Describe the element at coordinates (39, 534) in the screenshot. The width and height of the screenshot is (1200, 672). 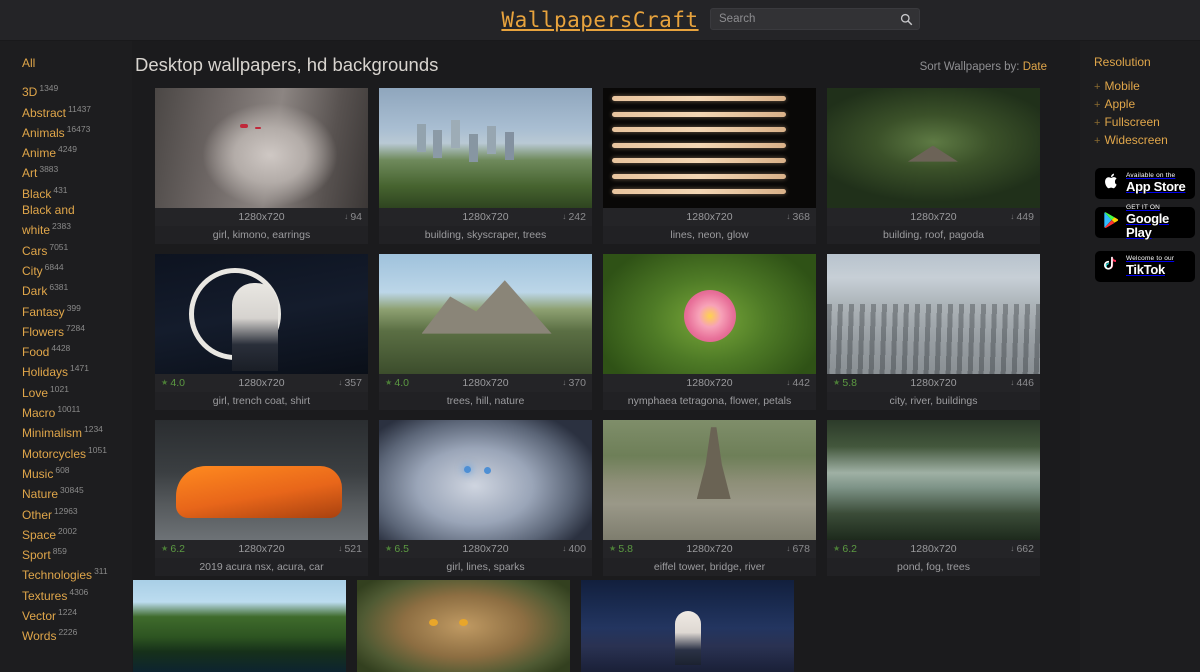
I see `sidebar-item-label: Space` at that location.